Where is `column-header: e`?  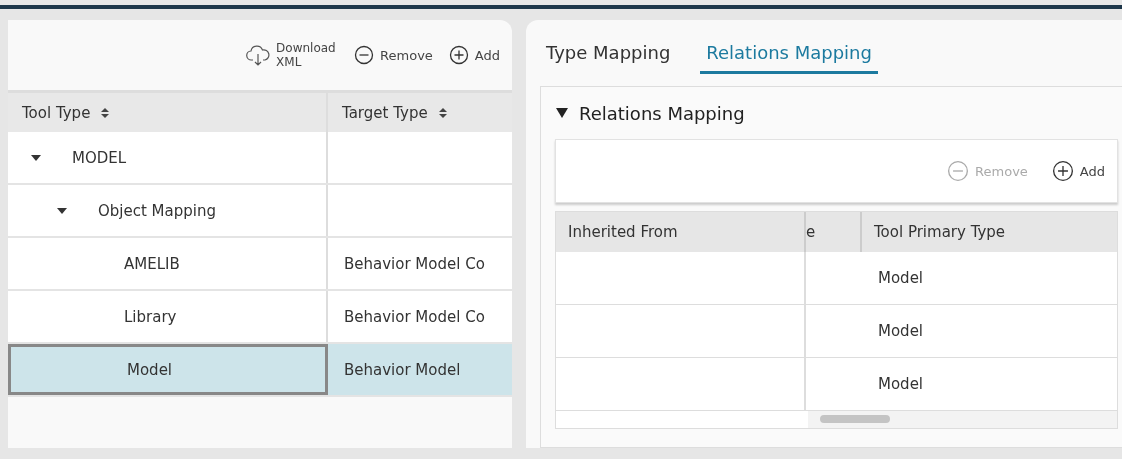 column-header: e is located at coordinates (834, 232).